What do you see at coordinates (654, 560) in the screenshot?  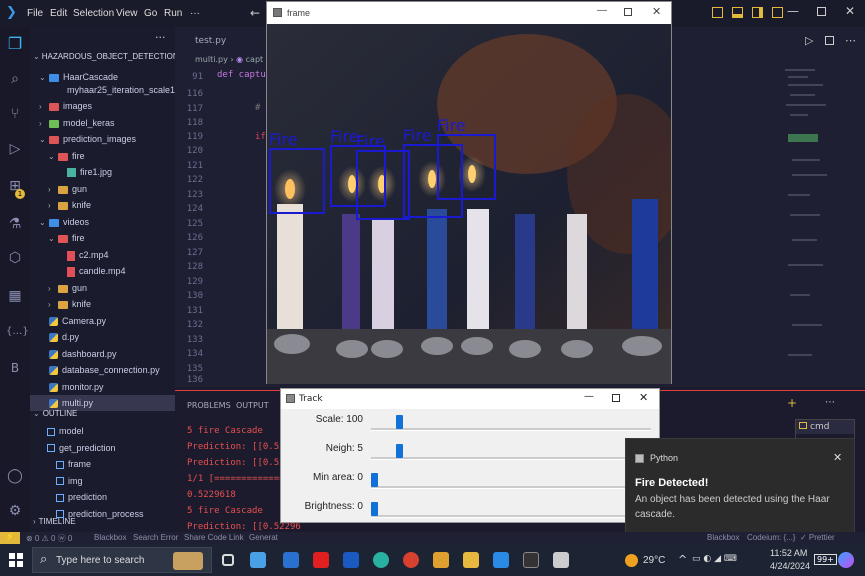 I see `weather-temp: 29°C` at bounding box center [654, 560].